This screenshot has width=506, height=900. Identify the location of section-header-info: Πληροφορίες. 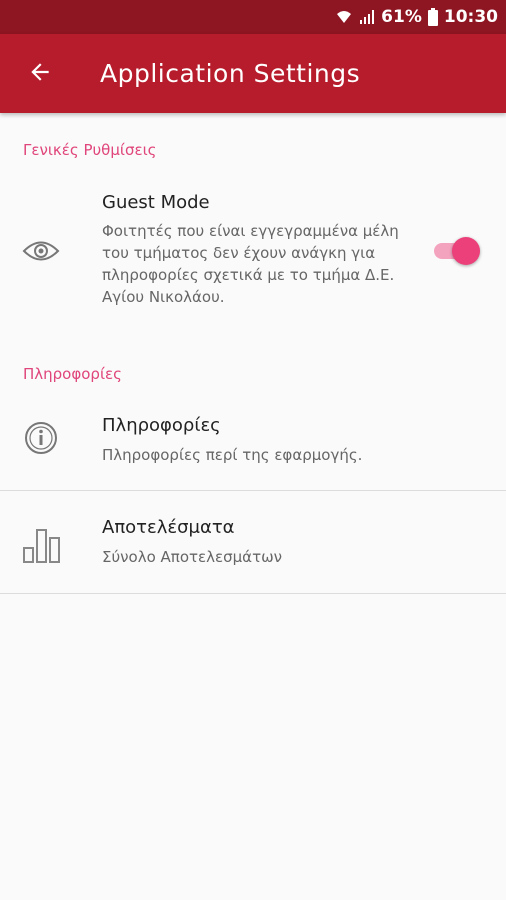
(72, 374).